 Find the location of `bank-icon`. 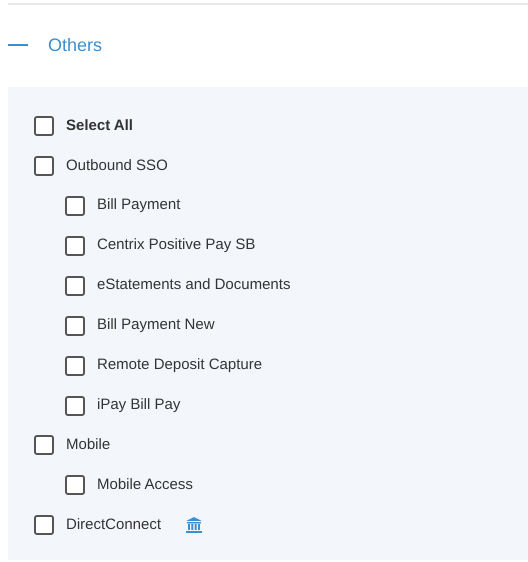

bank-icon is located at coordinates (194, 524).